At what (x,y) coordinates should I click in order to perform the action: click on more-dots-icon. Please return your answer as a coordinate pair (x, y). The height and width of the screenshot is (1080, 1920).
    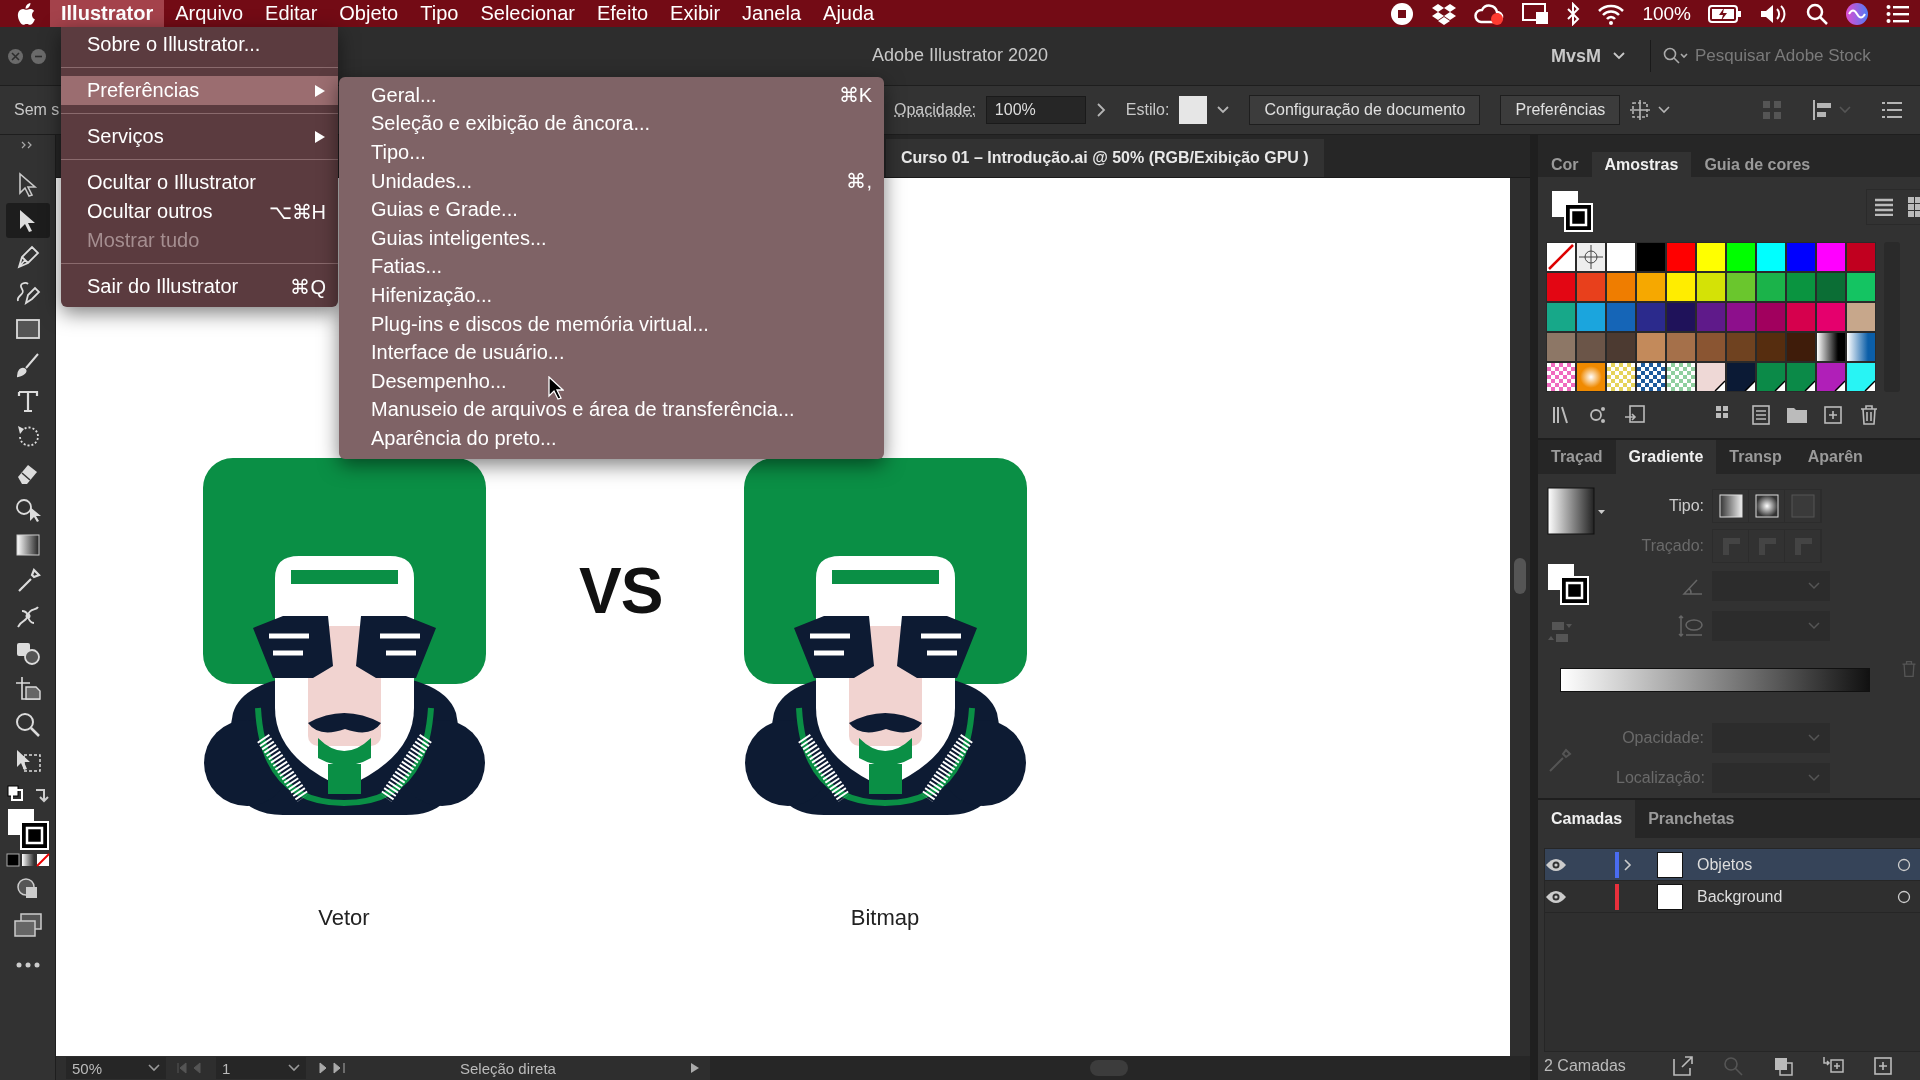
    Looking at the image, I should click on (27, 965).